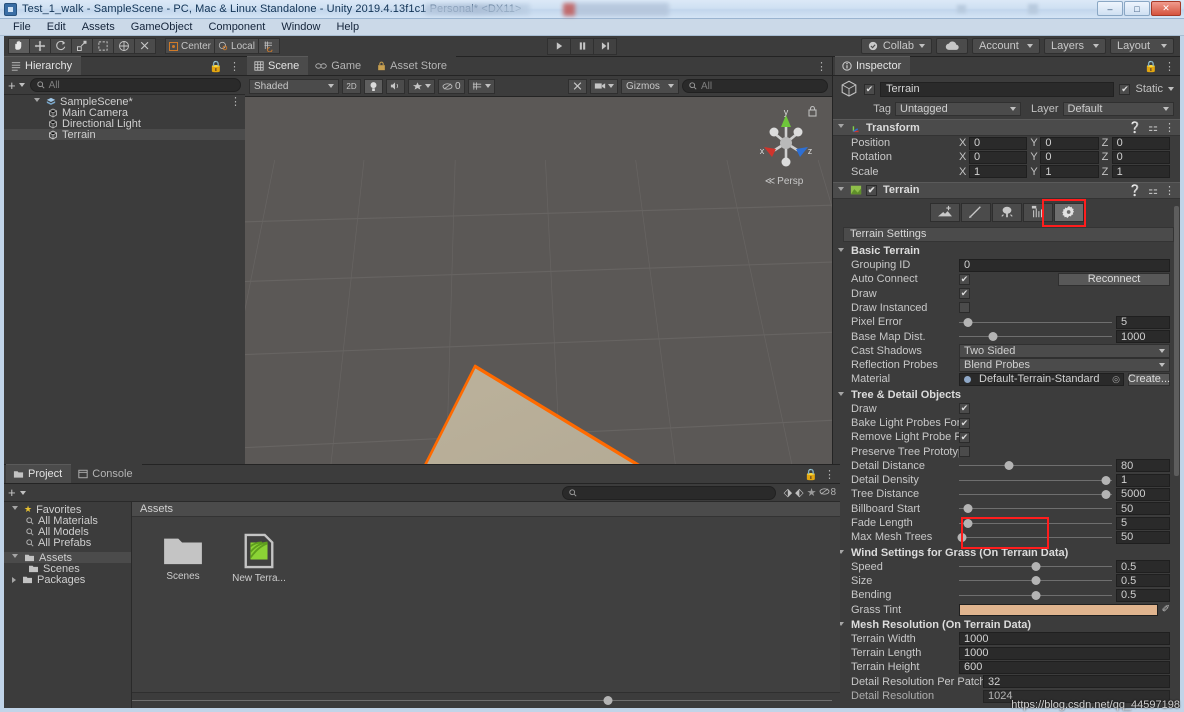  What do you see at coordinates (1006, 625) in the screenshot?
I see `section-mesh-resolution: Mesh Resolution (On Terrain Data)` at bounding box center [1006, 625].